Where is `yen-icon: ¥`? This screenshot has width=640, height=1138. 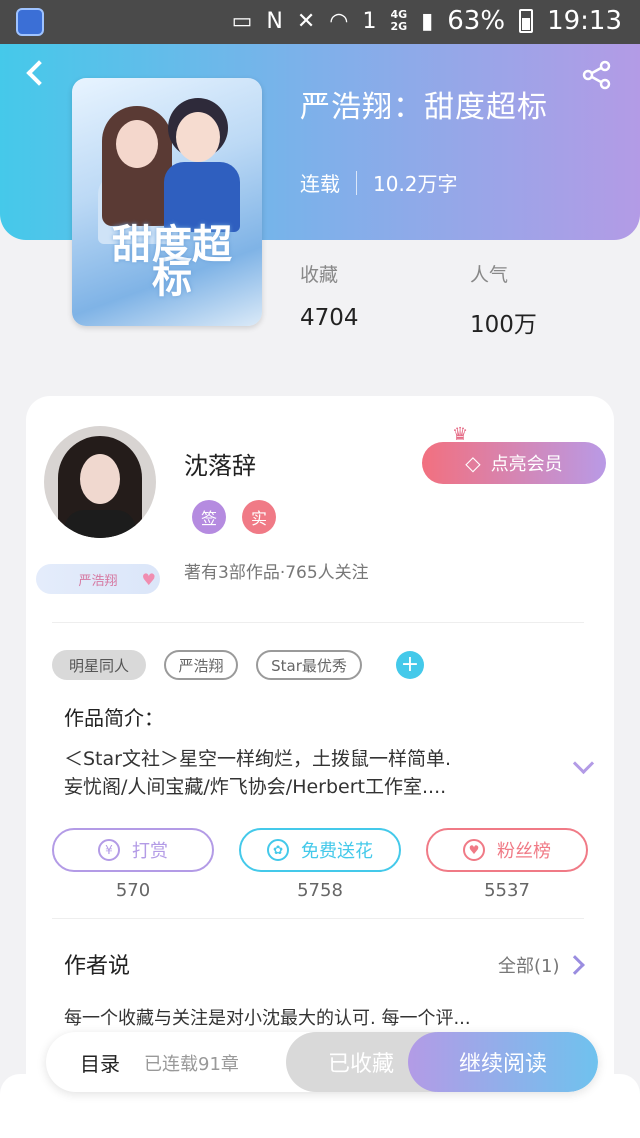 yen-icon: ¥ is located at coordinates (109, 850).